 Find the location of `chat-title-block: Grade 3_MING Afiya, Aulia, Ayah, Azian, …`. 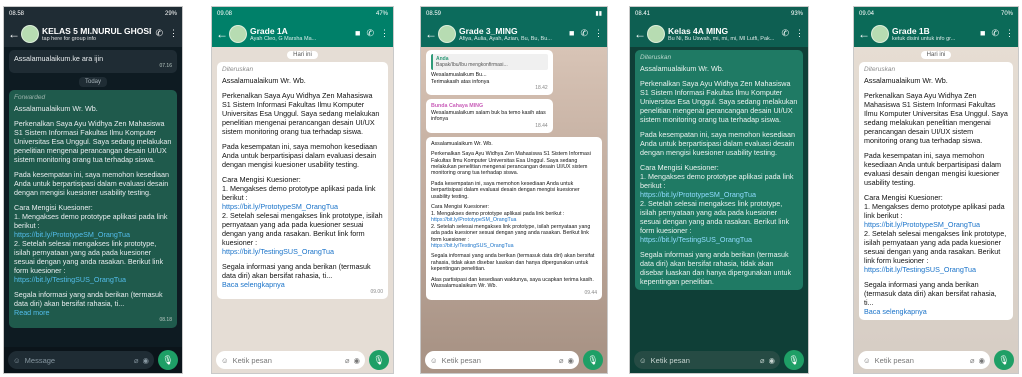

chat-title-block: Grade 3_MING Afiya, Aulia, Ayah, Azian, … is located at coordinates (512, 34).